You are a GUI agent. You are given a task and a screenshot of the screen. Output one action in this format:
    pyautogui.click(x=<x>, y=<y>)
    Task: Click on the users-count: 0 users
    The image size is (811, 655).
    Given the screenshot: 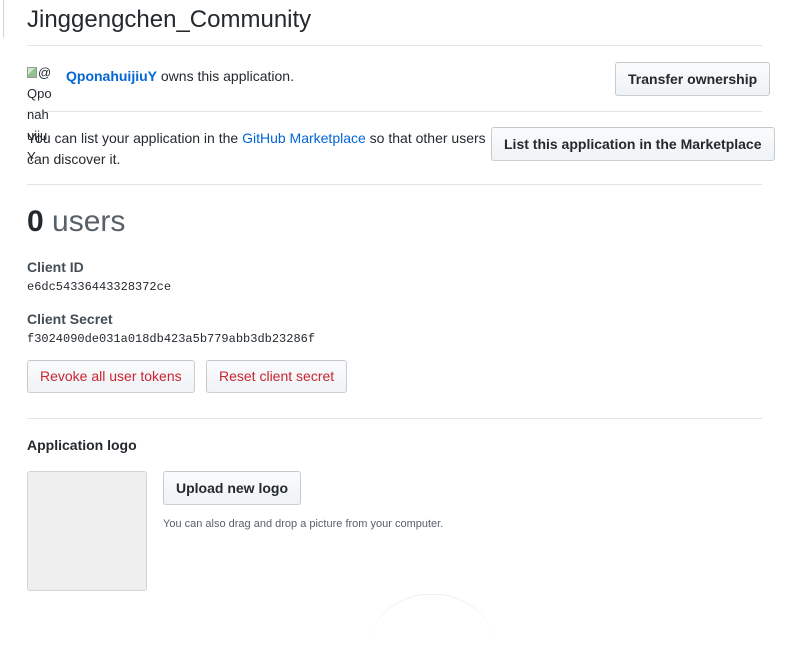 What is the action you would take?
    pyautogui.click(x=76, y=222)
    